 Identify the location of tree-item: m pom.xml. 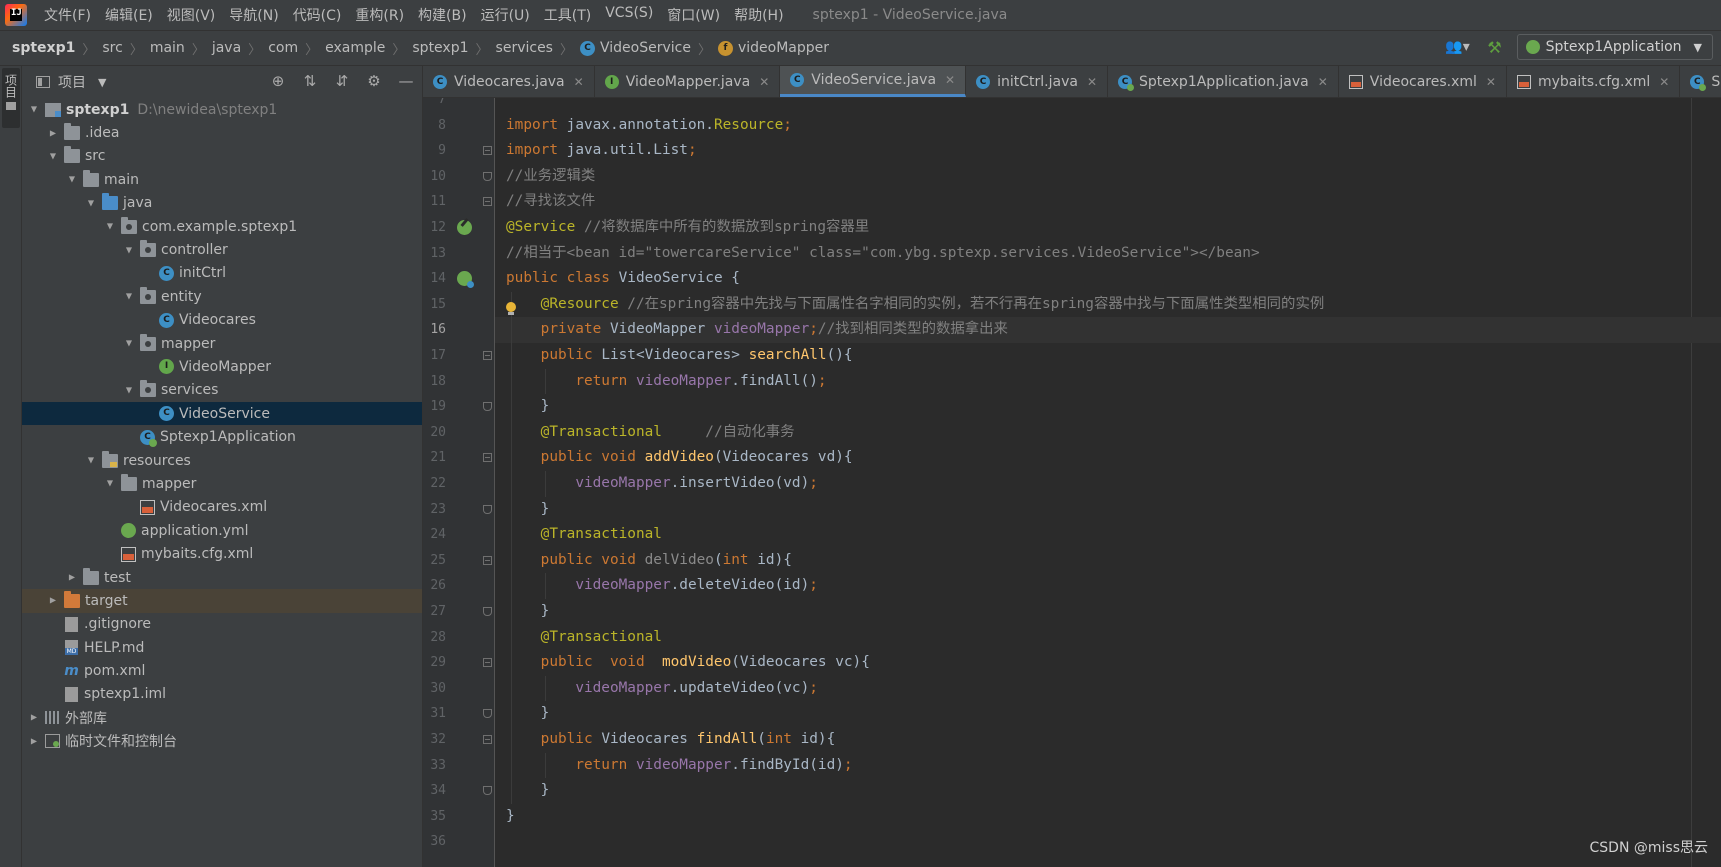
(222, 670).